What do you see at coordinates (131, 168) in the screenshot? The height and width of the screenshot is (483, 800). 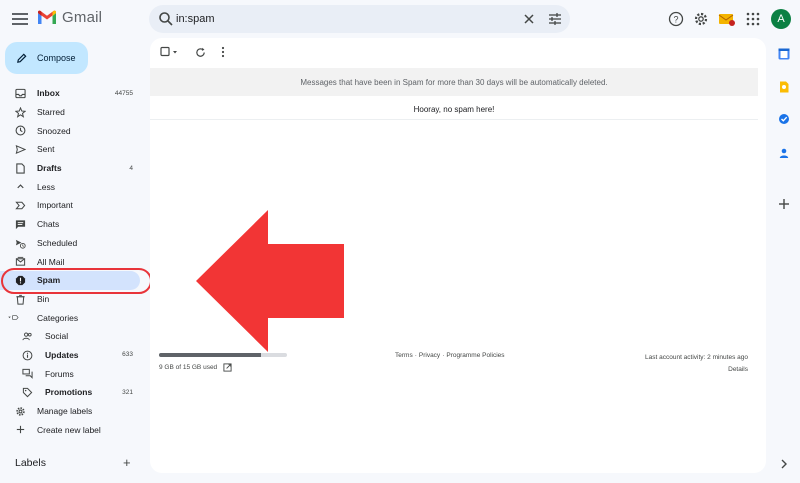 I see `sidebar-item-count: 4` at bounding box center [131, 168].